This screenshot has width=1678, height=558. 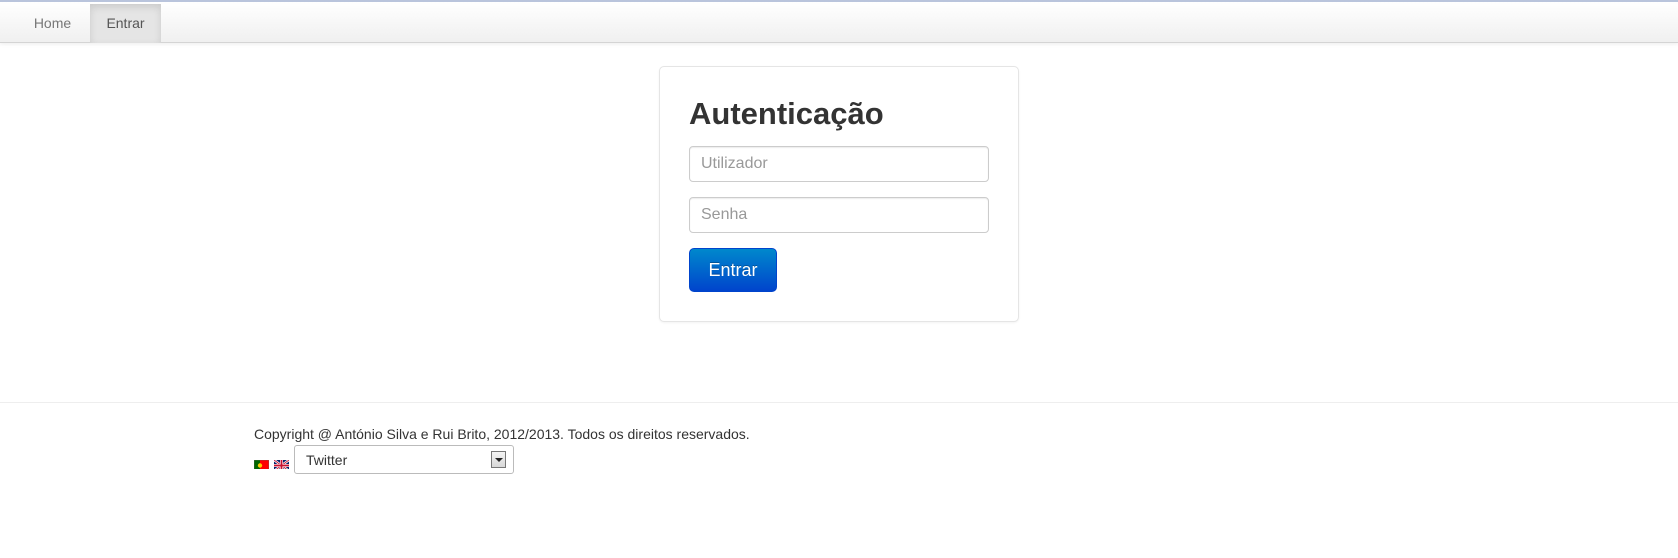 I want to click on social-select: Twitter, so click(x=404, y=459).